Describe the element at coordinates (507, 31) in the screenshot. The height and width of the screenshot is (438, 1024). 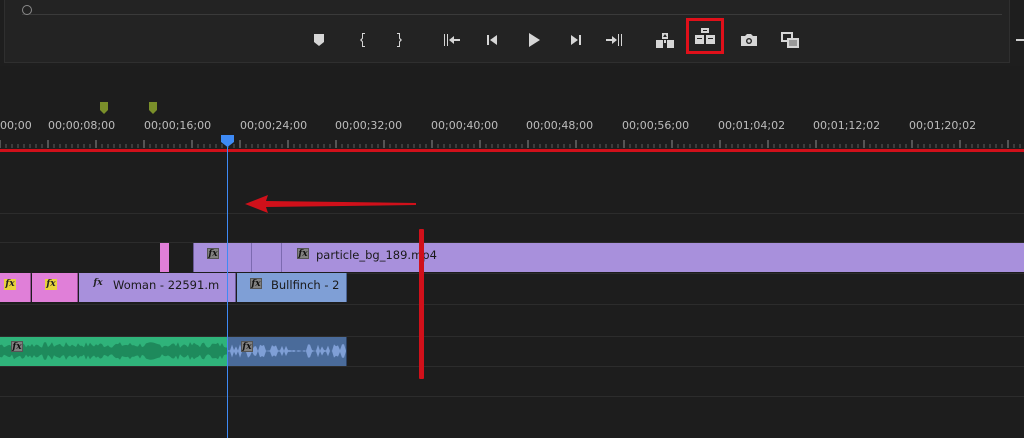
I see `monitor-panel` at that location.